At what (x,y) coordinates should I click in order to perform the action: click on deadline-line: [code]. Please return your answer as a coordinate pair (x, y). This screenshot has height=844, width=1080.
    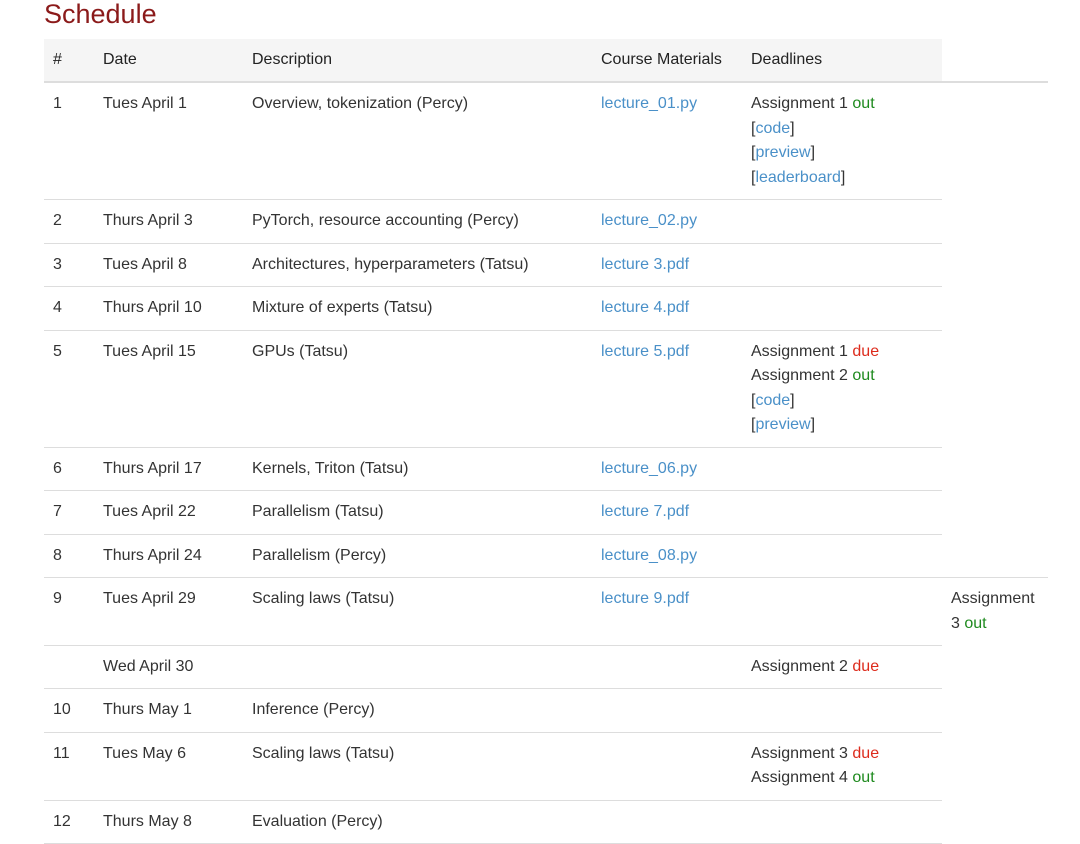
    Looking at the image, I should click on (773, 128).